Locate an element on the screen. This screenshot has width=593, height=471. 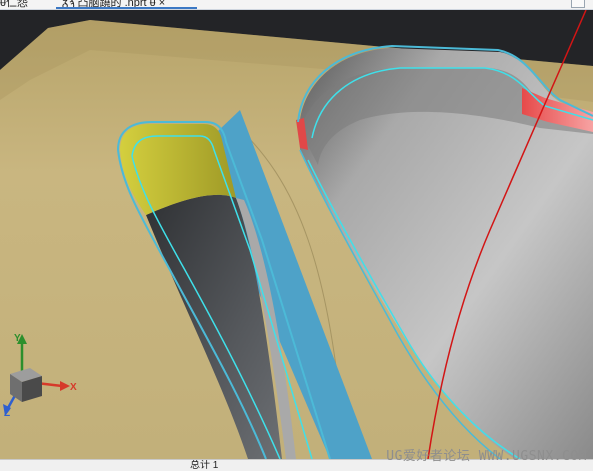
triad-y-label: Y is located at coordinates (17, 338).